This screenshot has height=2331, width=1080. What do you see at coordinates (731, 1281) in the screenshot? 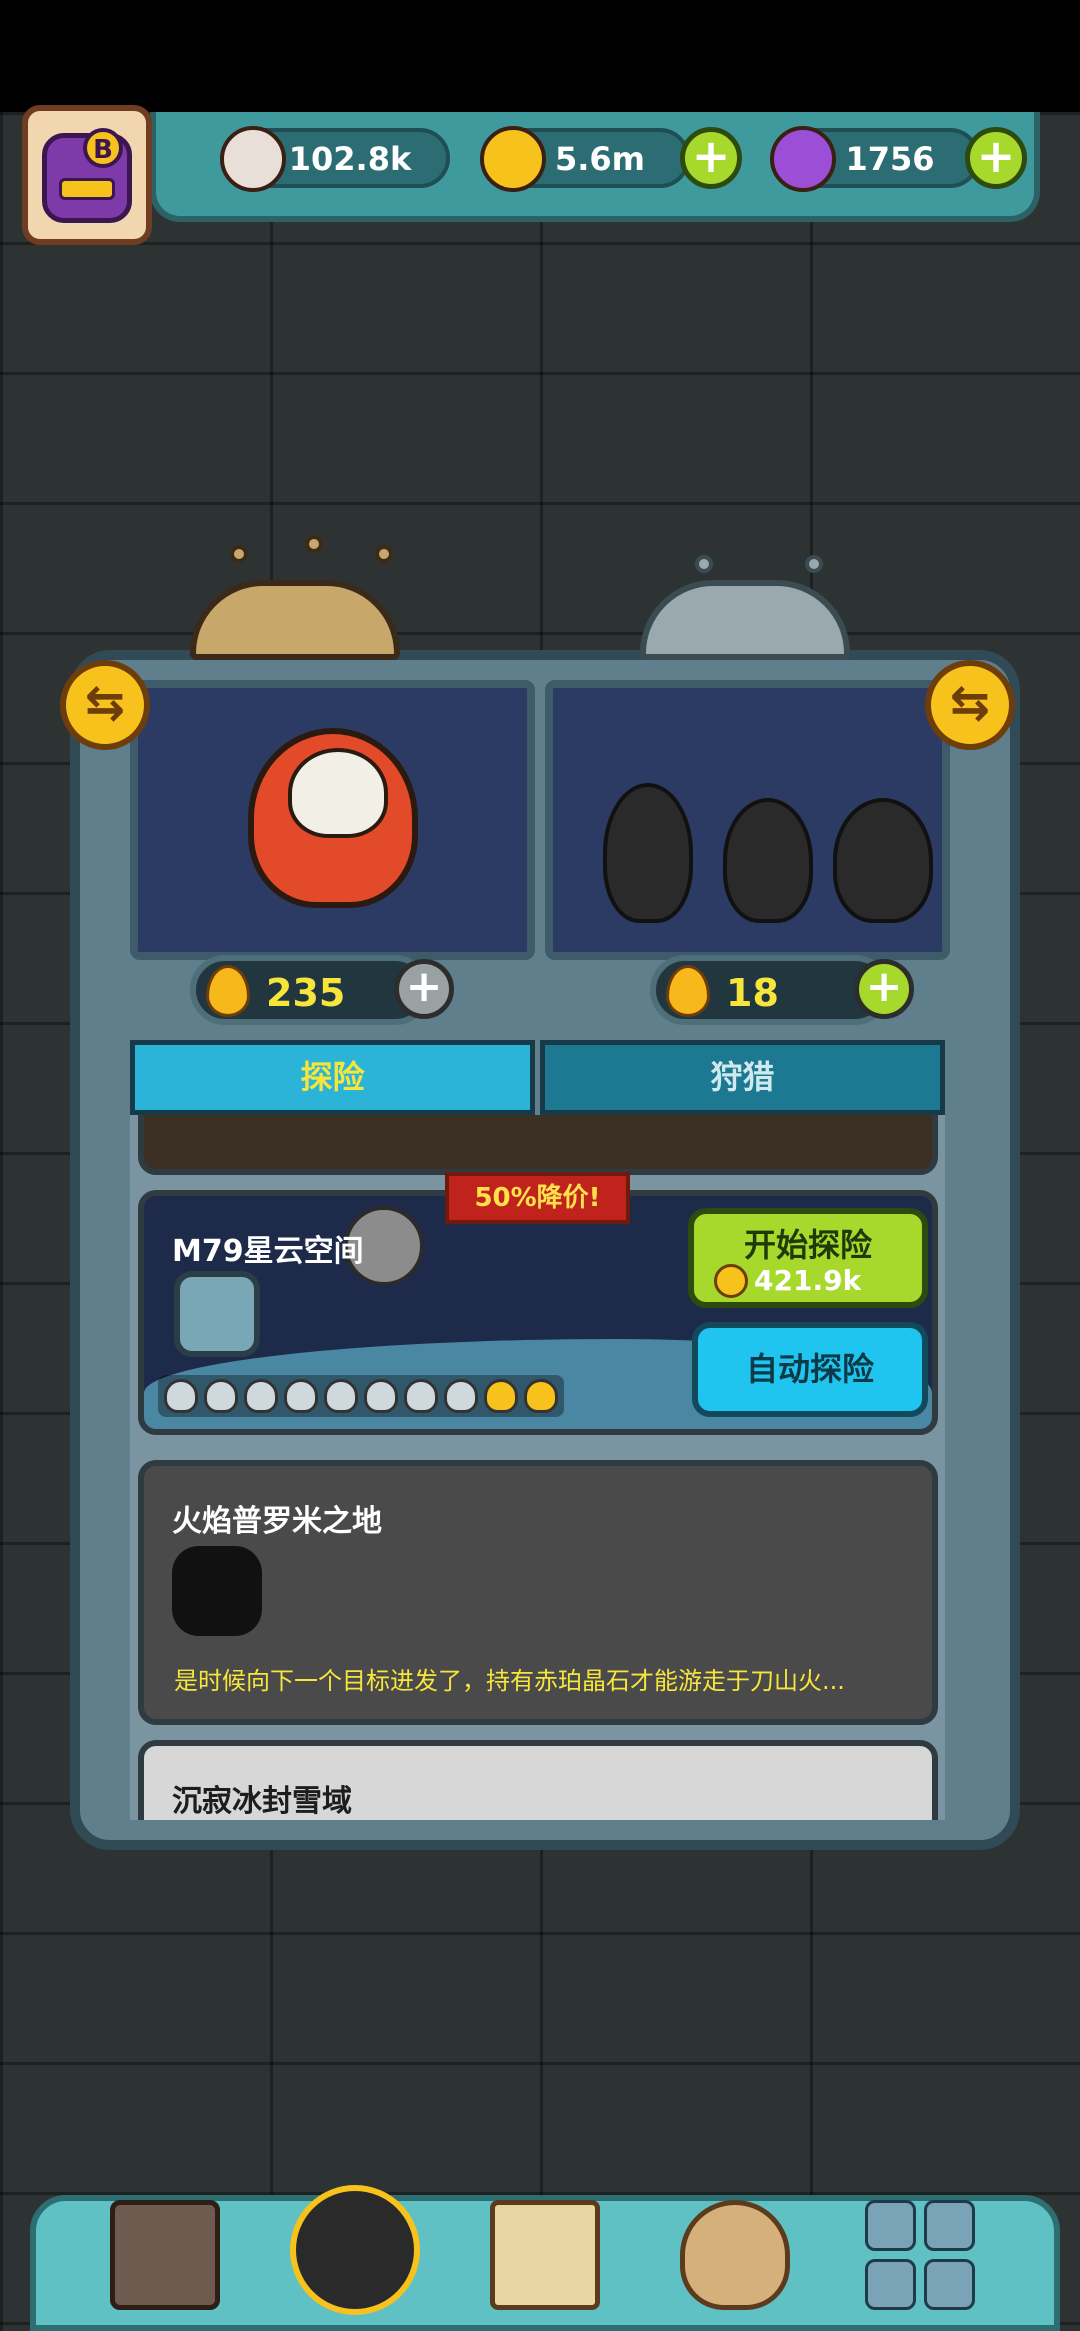
I see `coin-icon` at bounding box center [731, 1281].